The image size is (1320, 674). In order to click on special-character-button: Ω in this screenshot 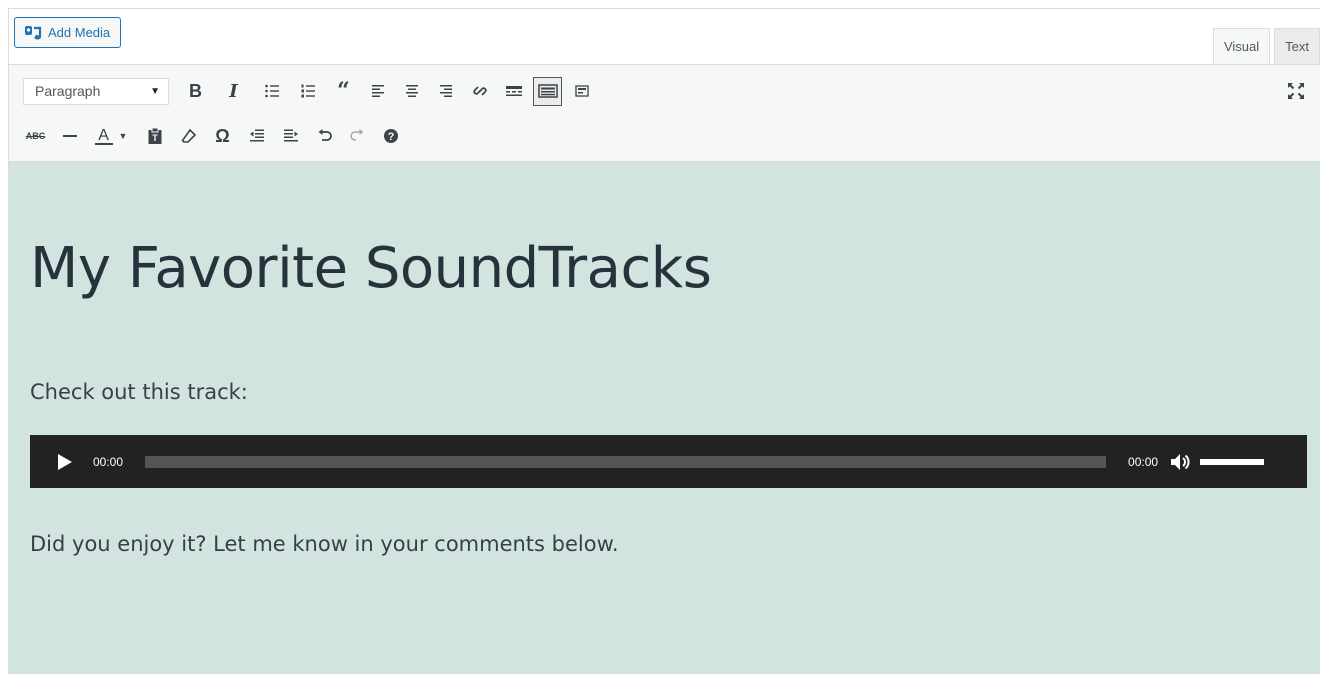, I will do `click(222, 136)`.